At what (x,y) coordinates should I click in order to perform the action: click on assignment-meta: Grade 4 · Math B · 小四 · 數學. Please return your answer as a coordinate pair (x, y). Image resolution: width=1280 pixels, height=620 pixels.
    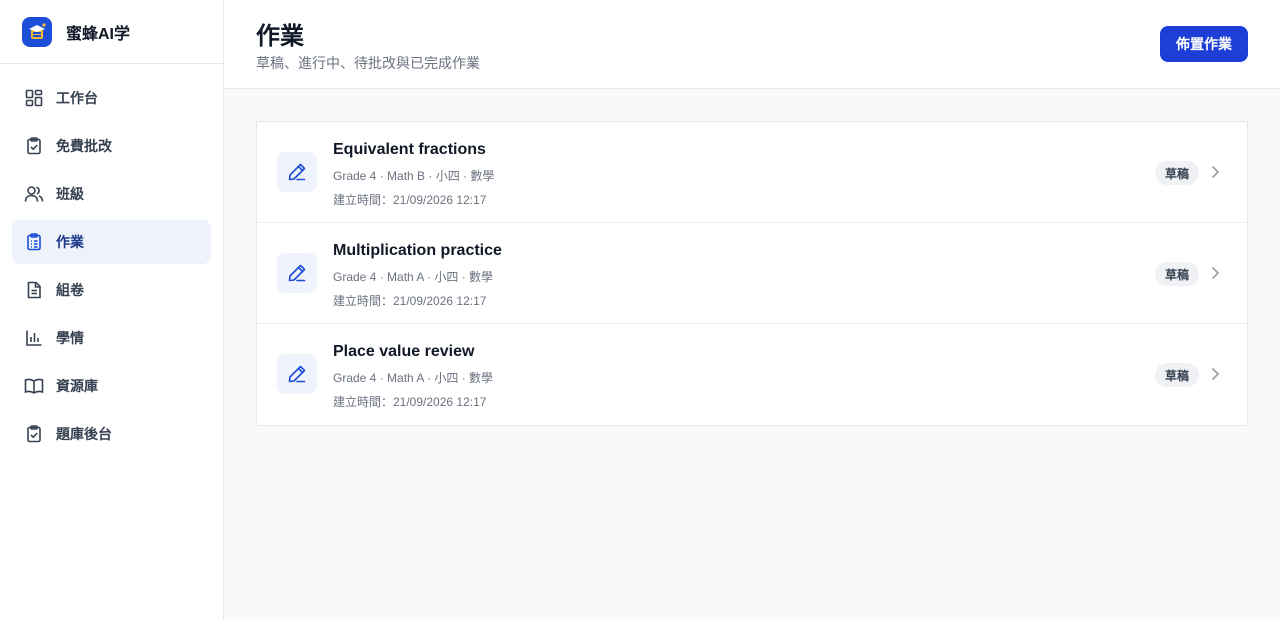
    Looking at the image, I should click on (414, 176).